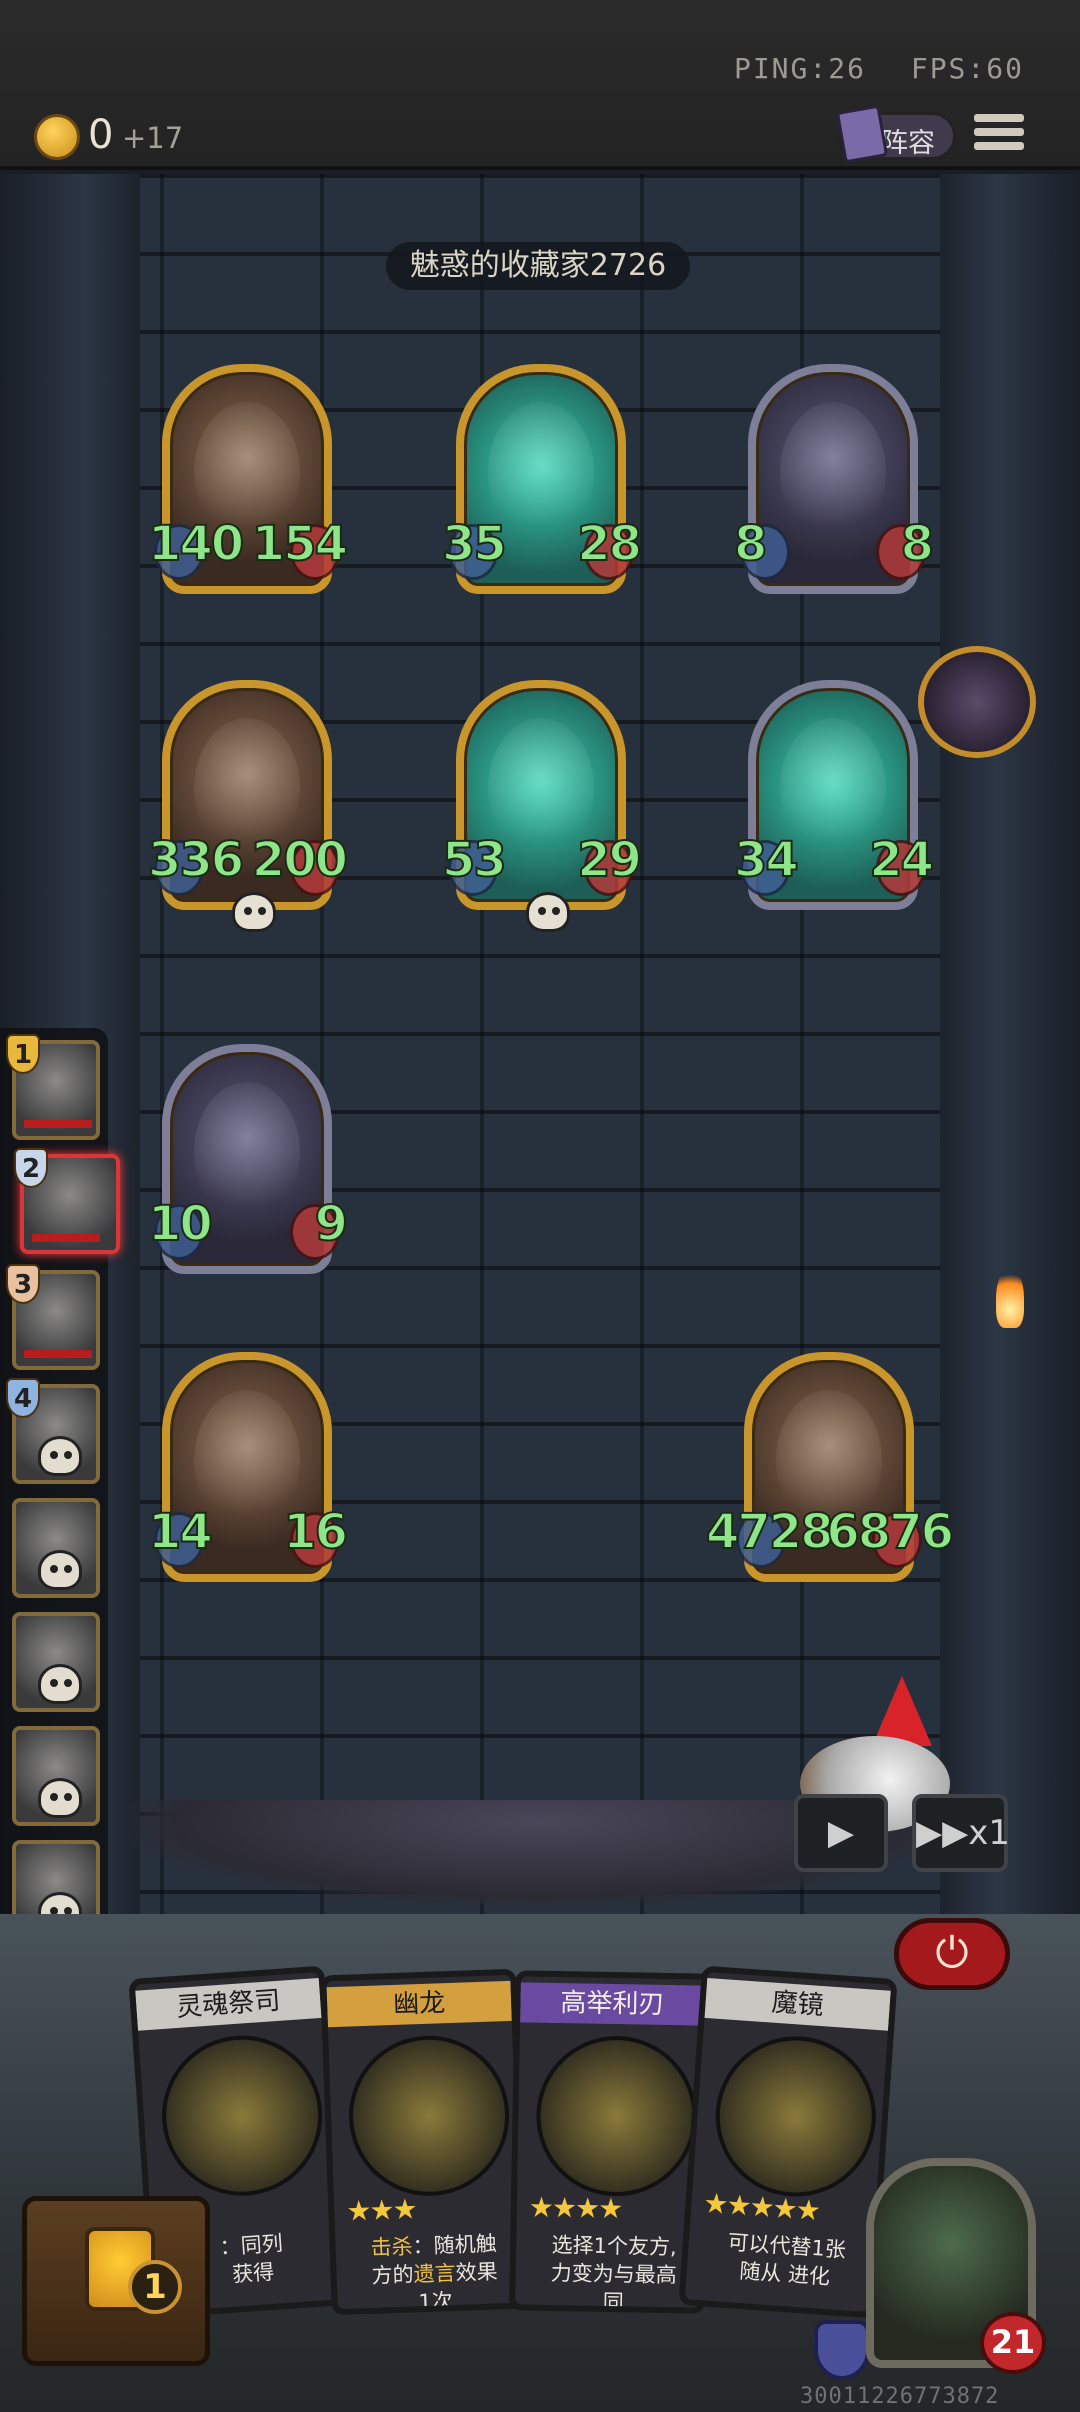 The height and width of the screenshot is (2412, 1080). I want to click on card-keyword: 遗言, so click(435, 2273).